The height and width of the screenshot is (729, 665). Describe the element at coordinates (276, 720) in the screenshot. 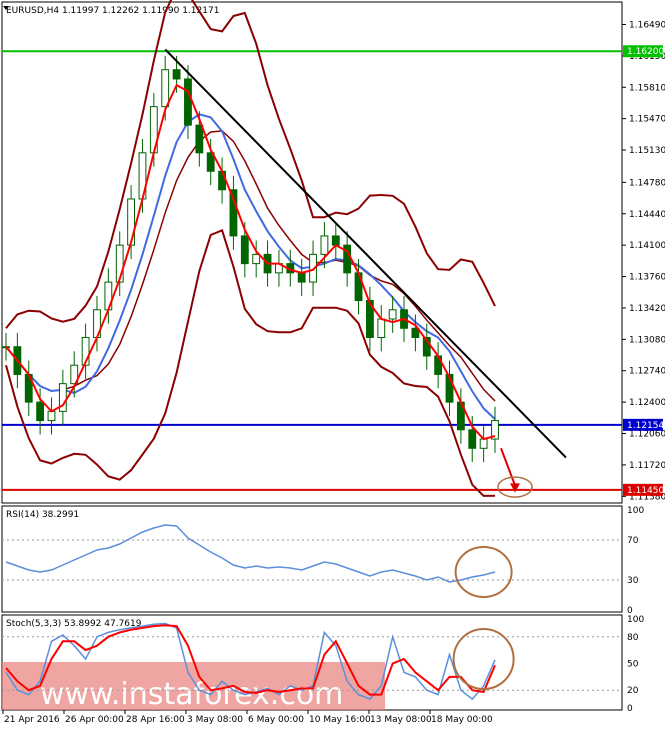

I see `xtick-label: 6 May 00:00` at that location.